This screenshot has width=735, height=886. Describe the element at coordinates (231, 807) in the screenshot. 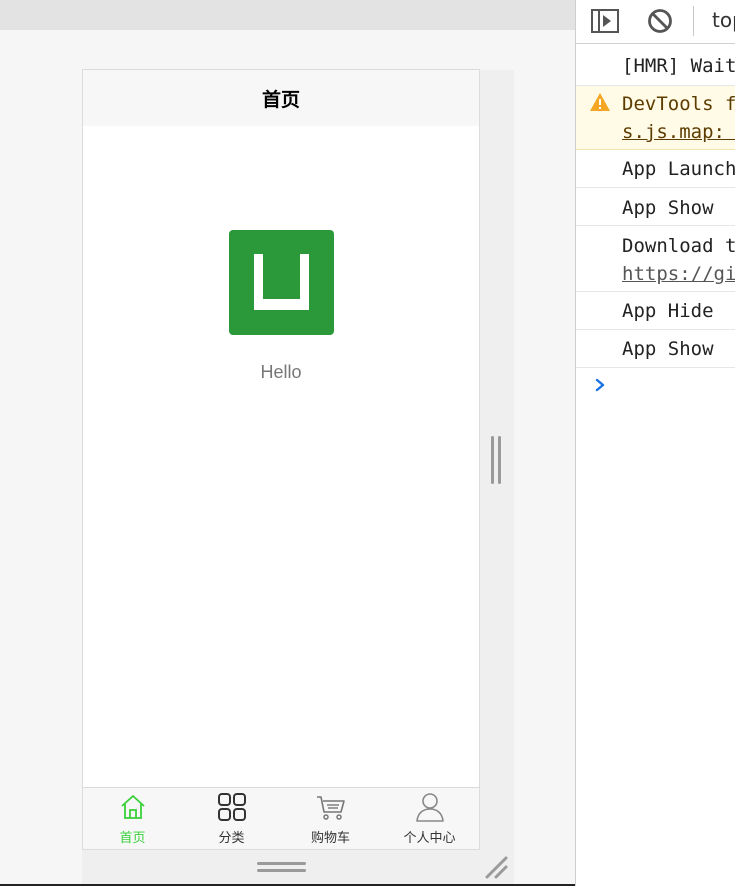

I see `grid-icon` at that location.